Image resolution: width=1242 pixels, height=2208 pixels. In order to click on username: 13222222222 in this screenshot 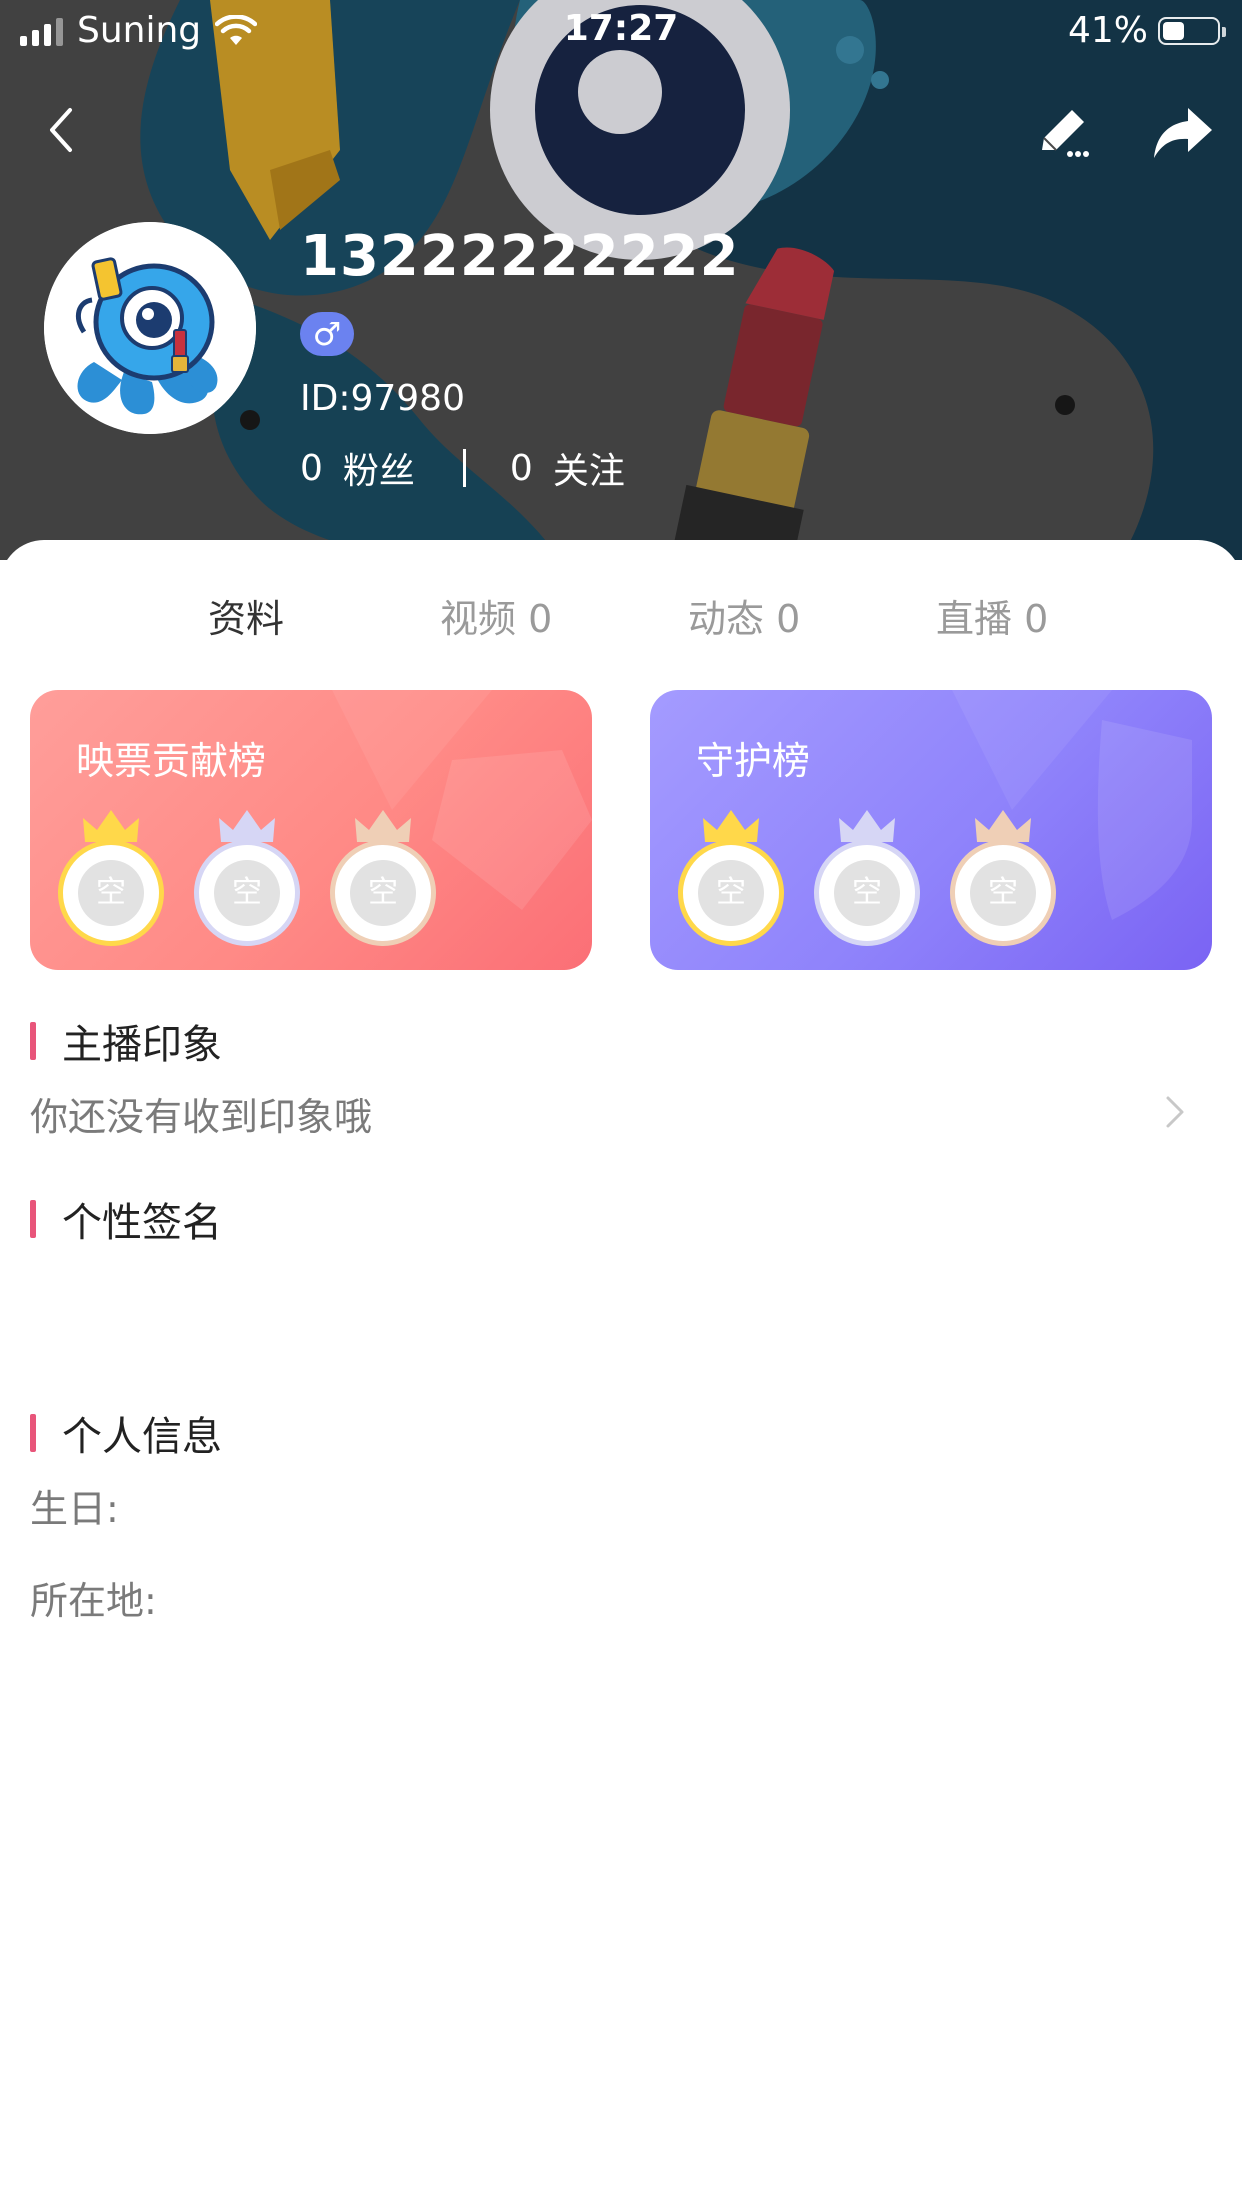, I will do `click(520, 256)`.